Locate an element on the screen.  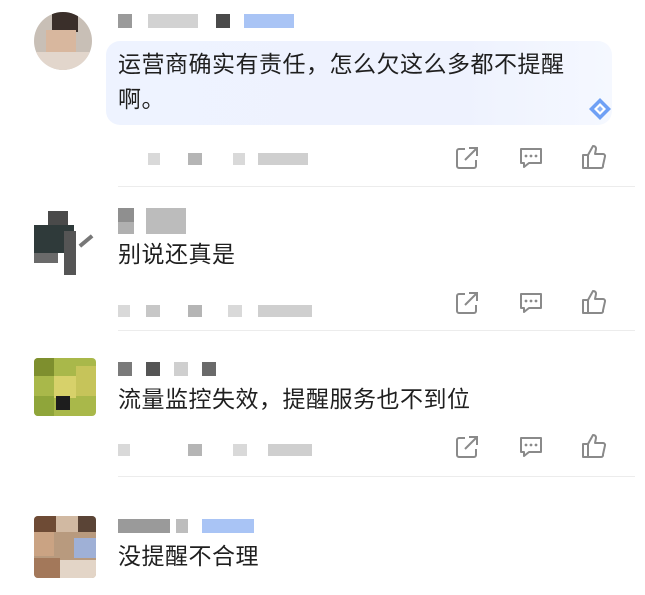
comment-text: 运营商确实有责任，怎么欠这么多都不提醒啊。 is located at coordinates (341, 82).